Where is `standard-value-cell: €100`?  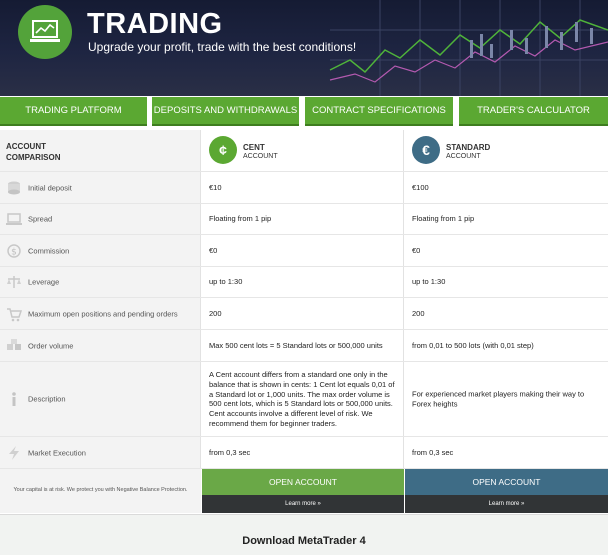 standard-value-cell: €100 is located at coordinates (506, 187).